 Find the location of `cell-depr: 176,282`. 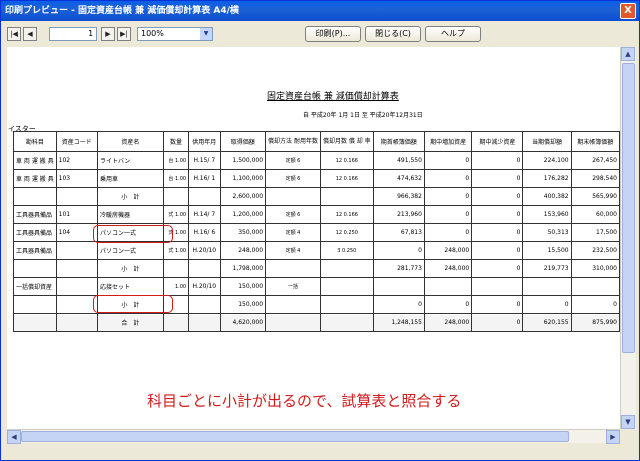

cell-depr: 176,282 is located at coordinates (547, 178).